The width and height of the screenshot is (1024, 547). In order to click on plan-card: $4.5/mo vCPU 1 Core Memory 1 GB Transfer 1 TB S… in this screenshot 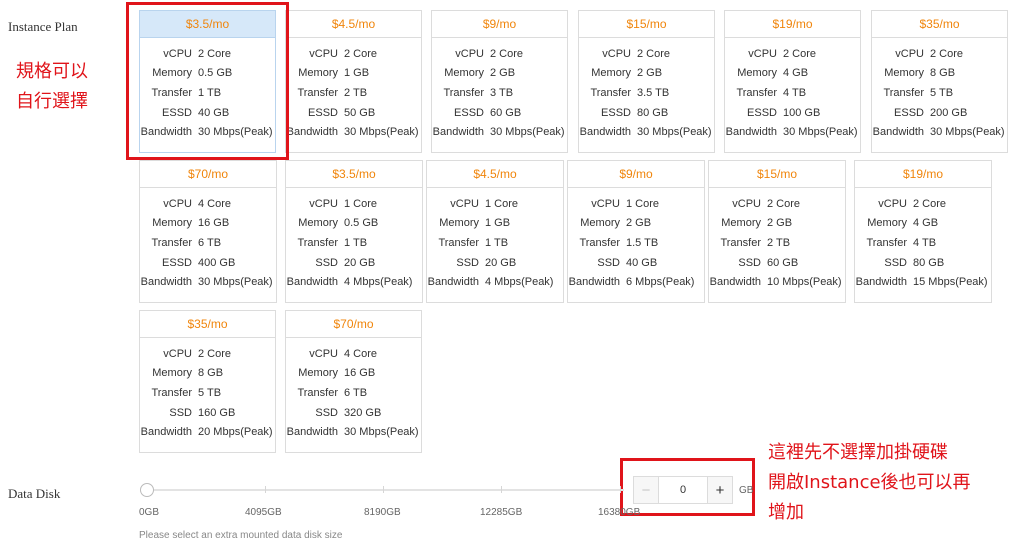, I will do `click(495, 231)`.